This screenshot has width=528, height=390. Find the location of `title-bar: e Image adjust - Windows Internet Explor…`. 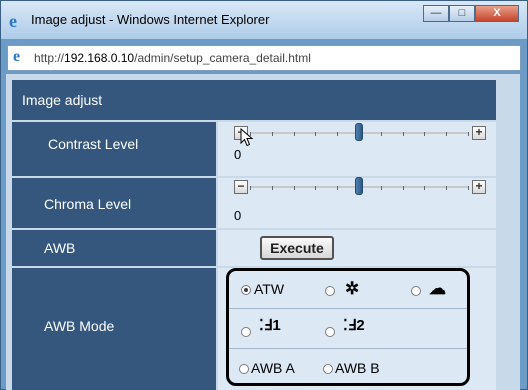

title-bar: e Image adjust - Windows Internet Explor… is located at coordinates (264, 20).